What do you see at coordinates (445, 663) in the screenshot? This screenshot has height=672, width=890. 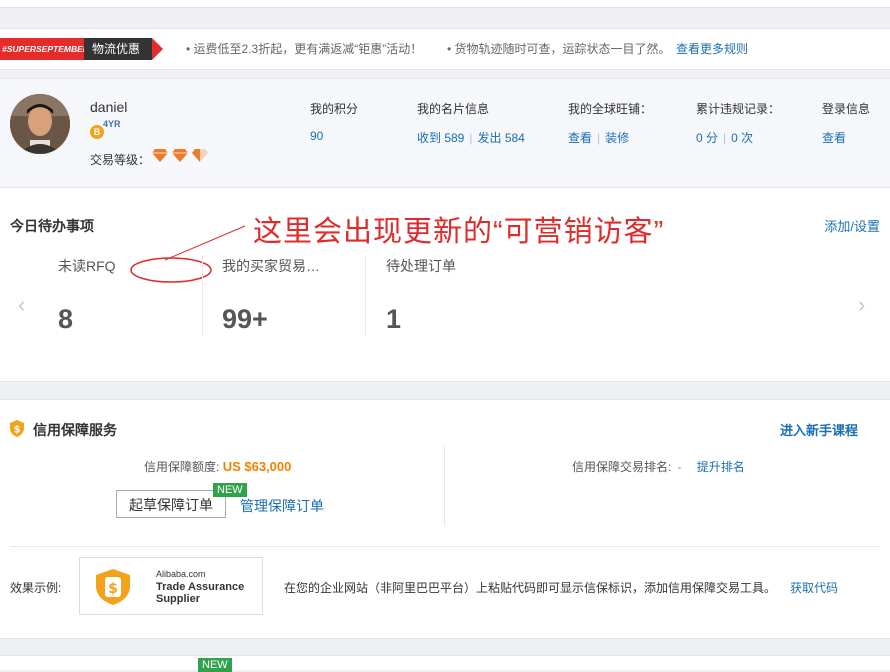 I see `next-section: NEW` at bounding box center [445, 663].